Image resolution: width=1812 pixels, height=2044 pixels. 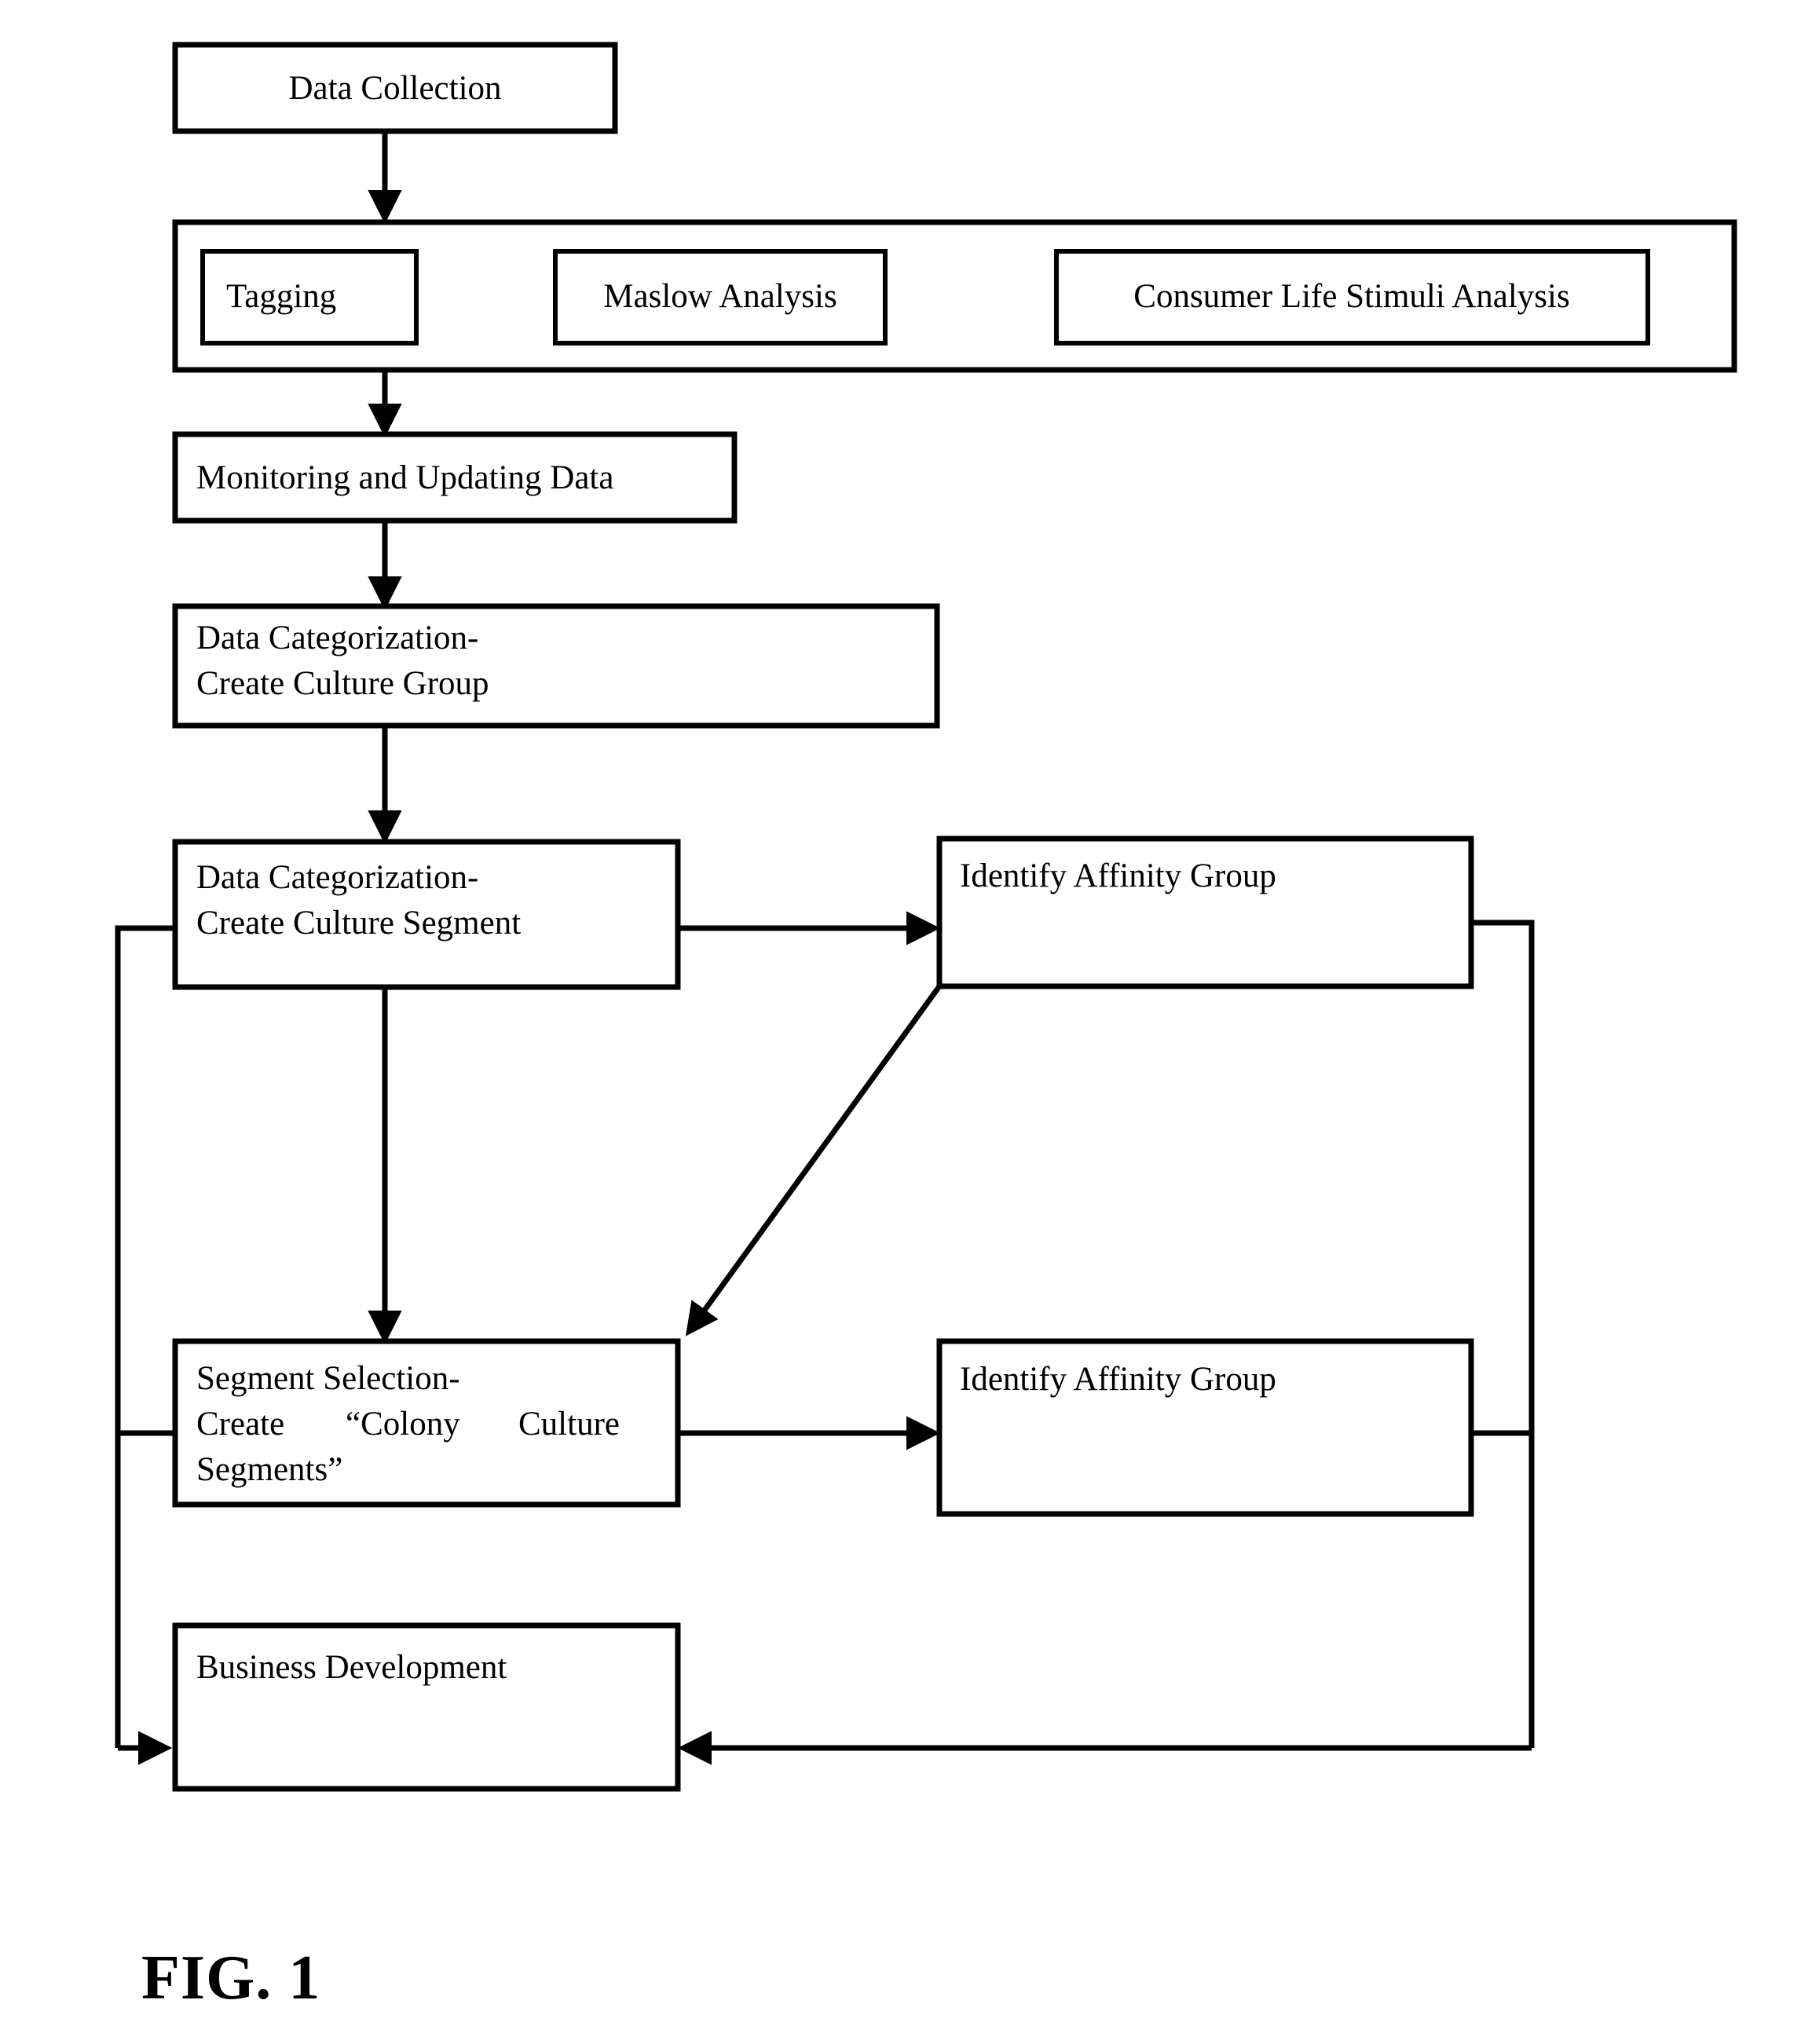 What do you see at coordinates (358, 923) in the screenshot?
I see `node-data-categorization-culture-segment-line2: Create Culture Segment` at bounding box center [358, 923].